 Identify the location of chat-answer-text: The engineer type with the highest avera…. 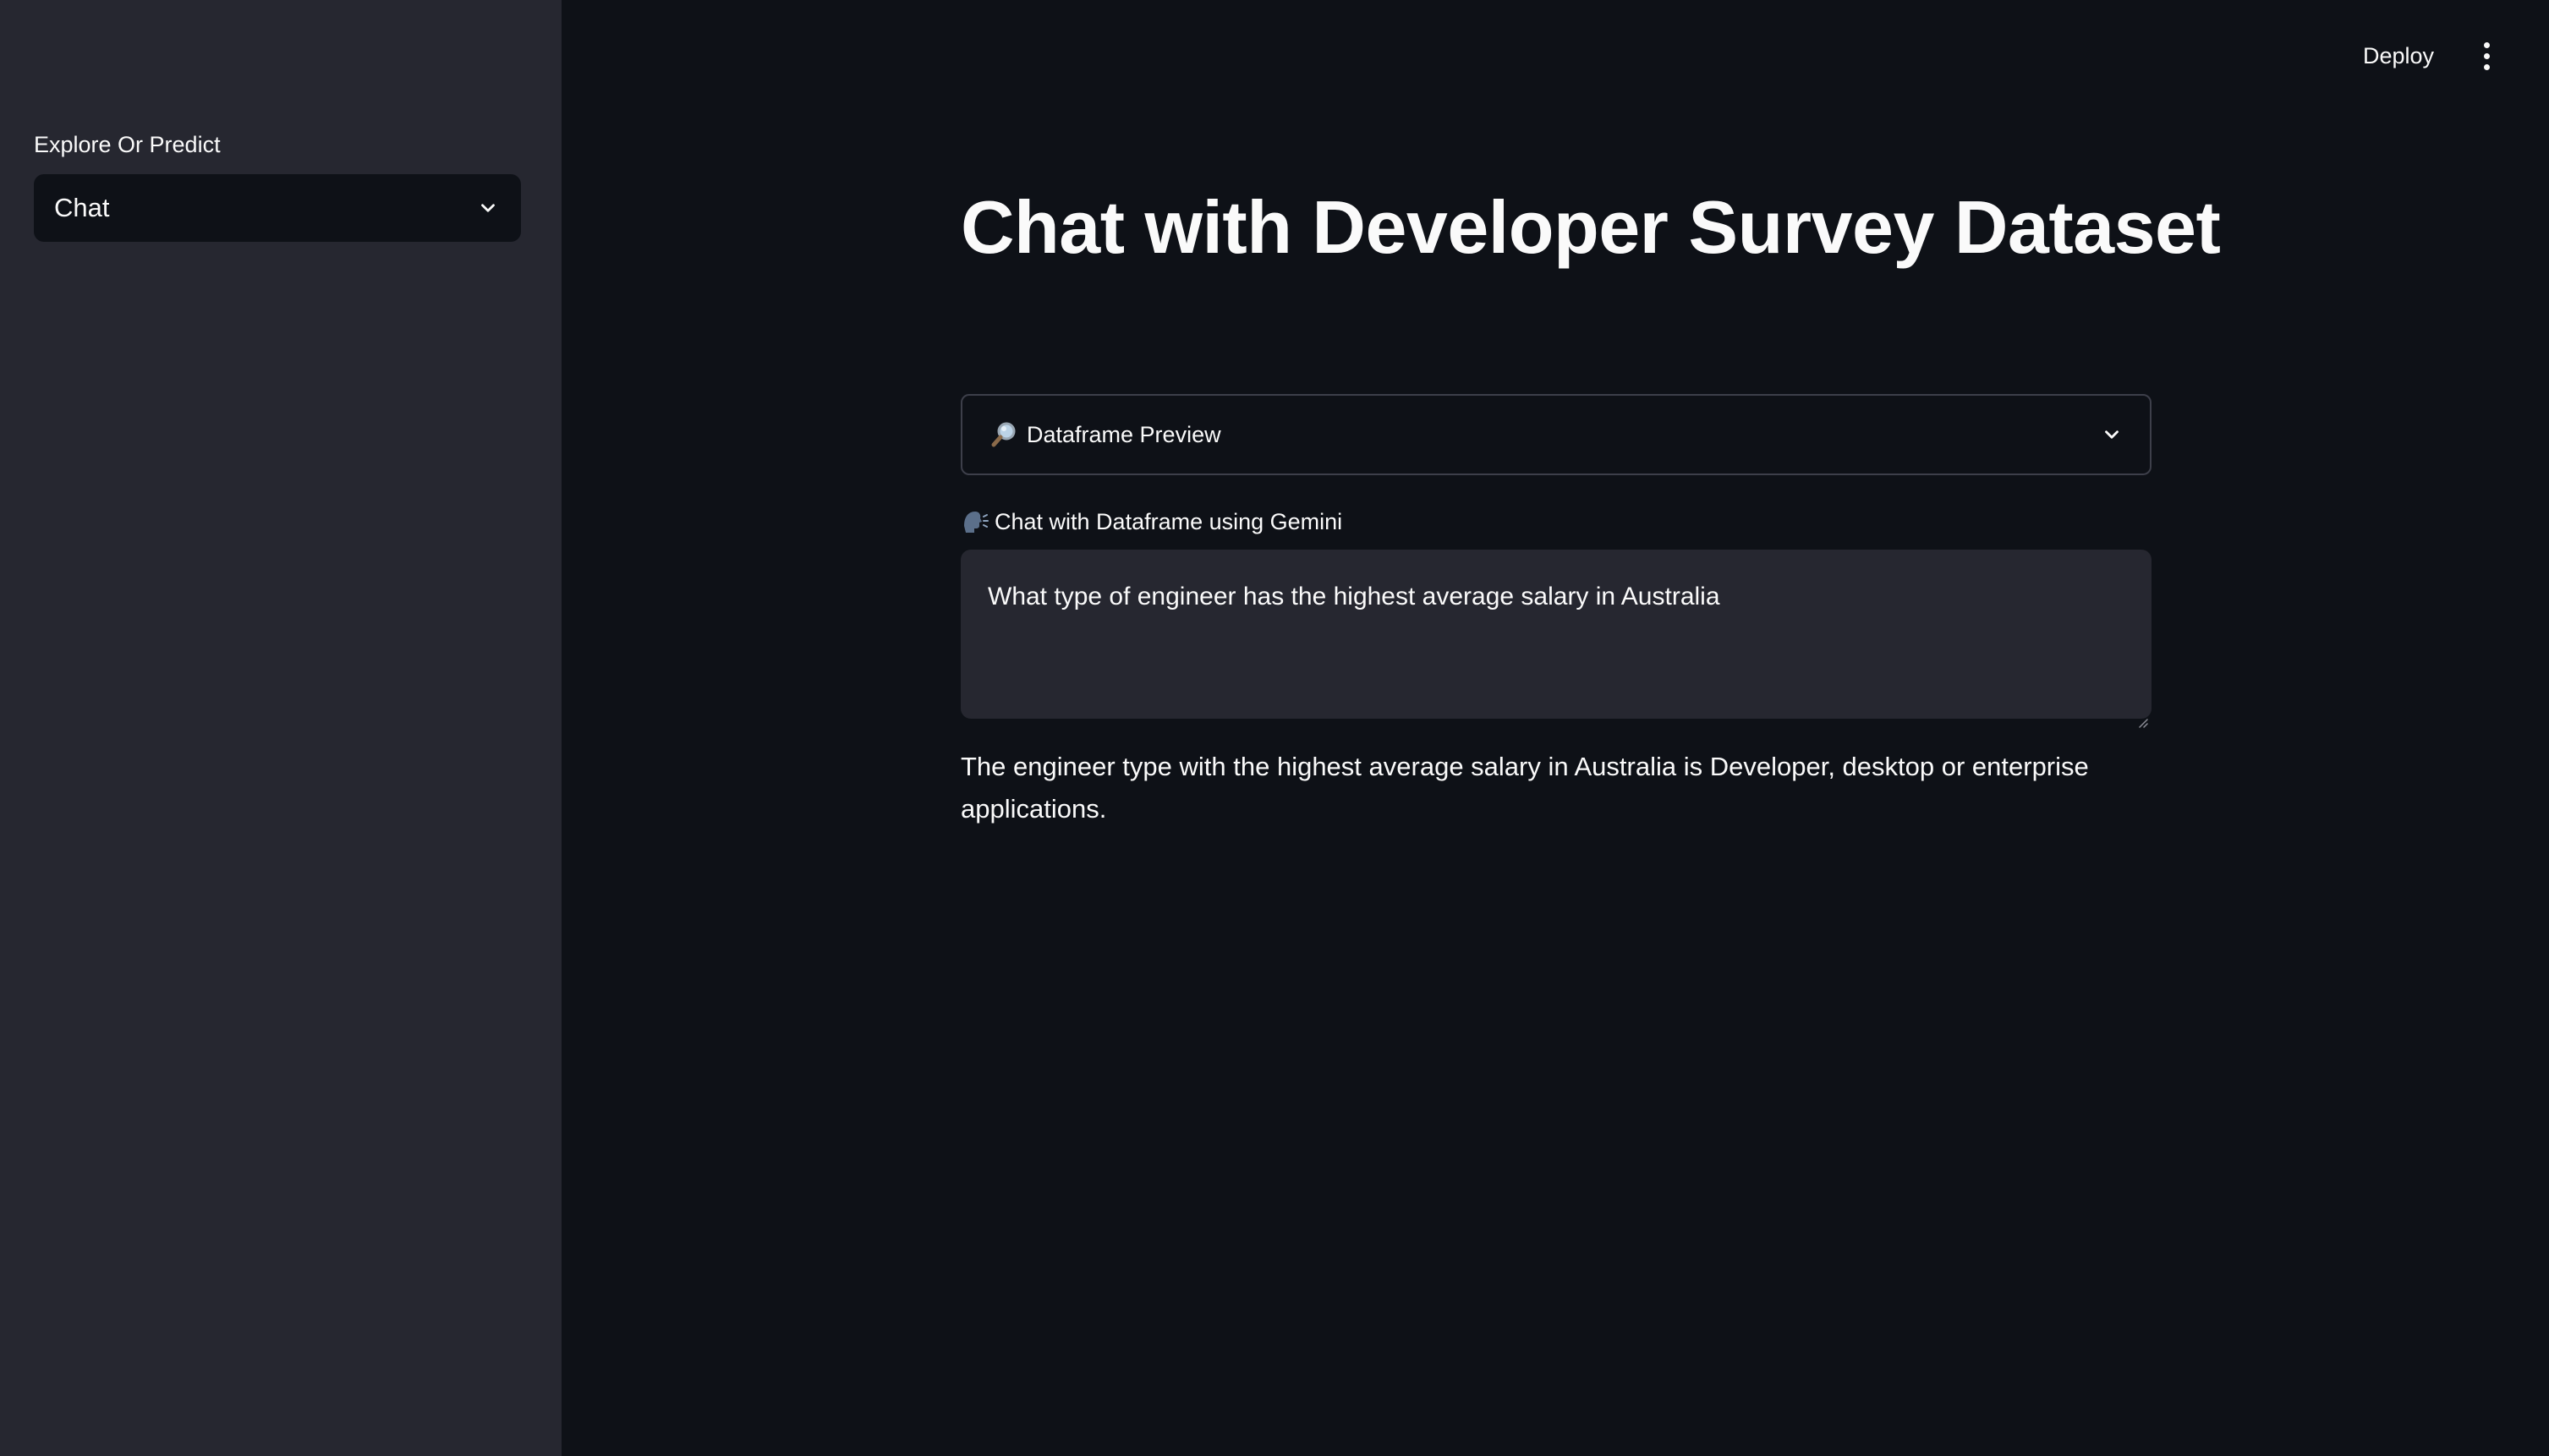
(1525, 788).